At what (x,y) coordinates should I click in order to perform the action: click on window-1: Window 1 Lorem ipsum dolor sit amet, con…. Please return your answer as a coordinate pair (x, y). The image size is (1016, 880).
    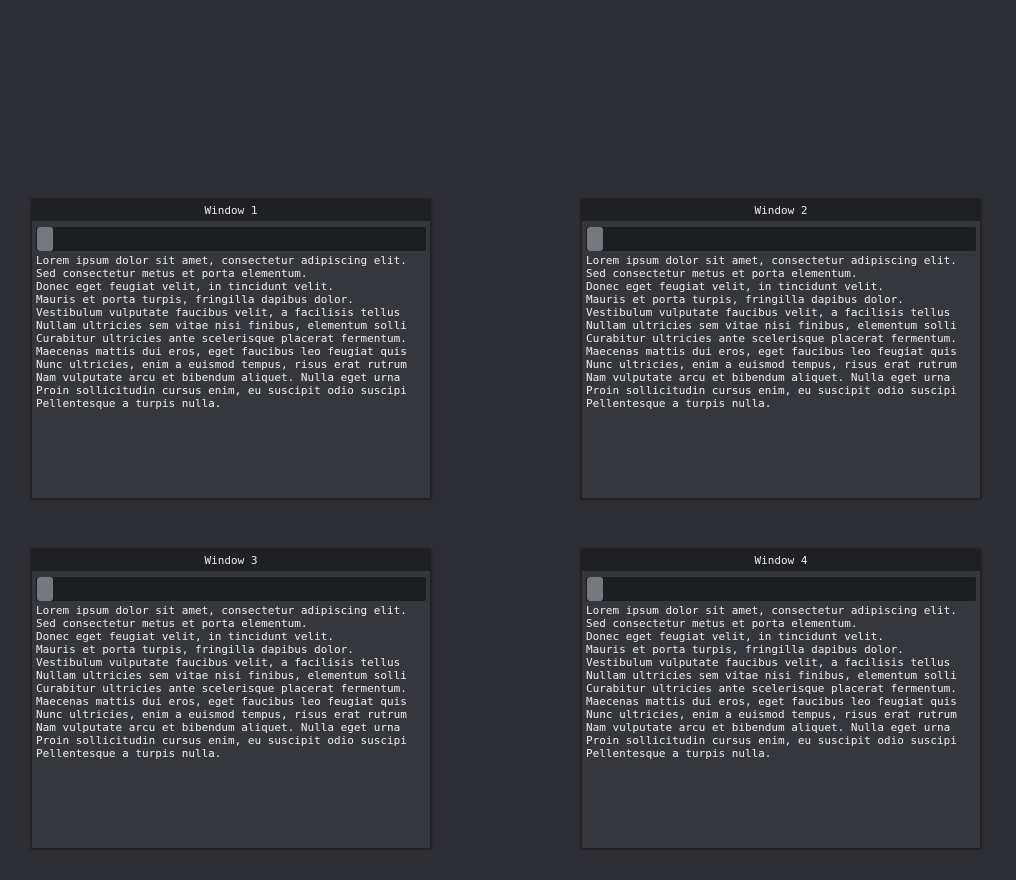
    Looking at the image, I should click on (231, 349).